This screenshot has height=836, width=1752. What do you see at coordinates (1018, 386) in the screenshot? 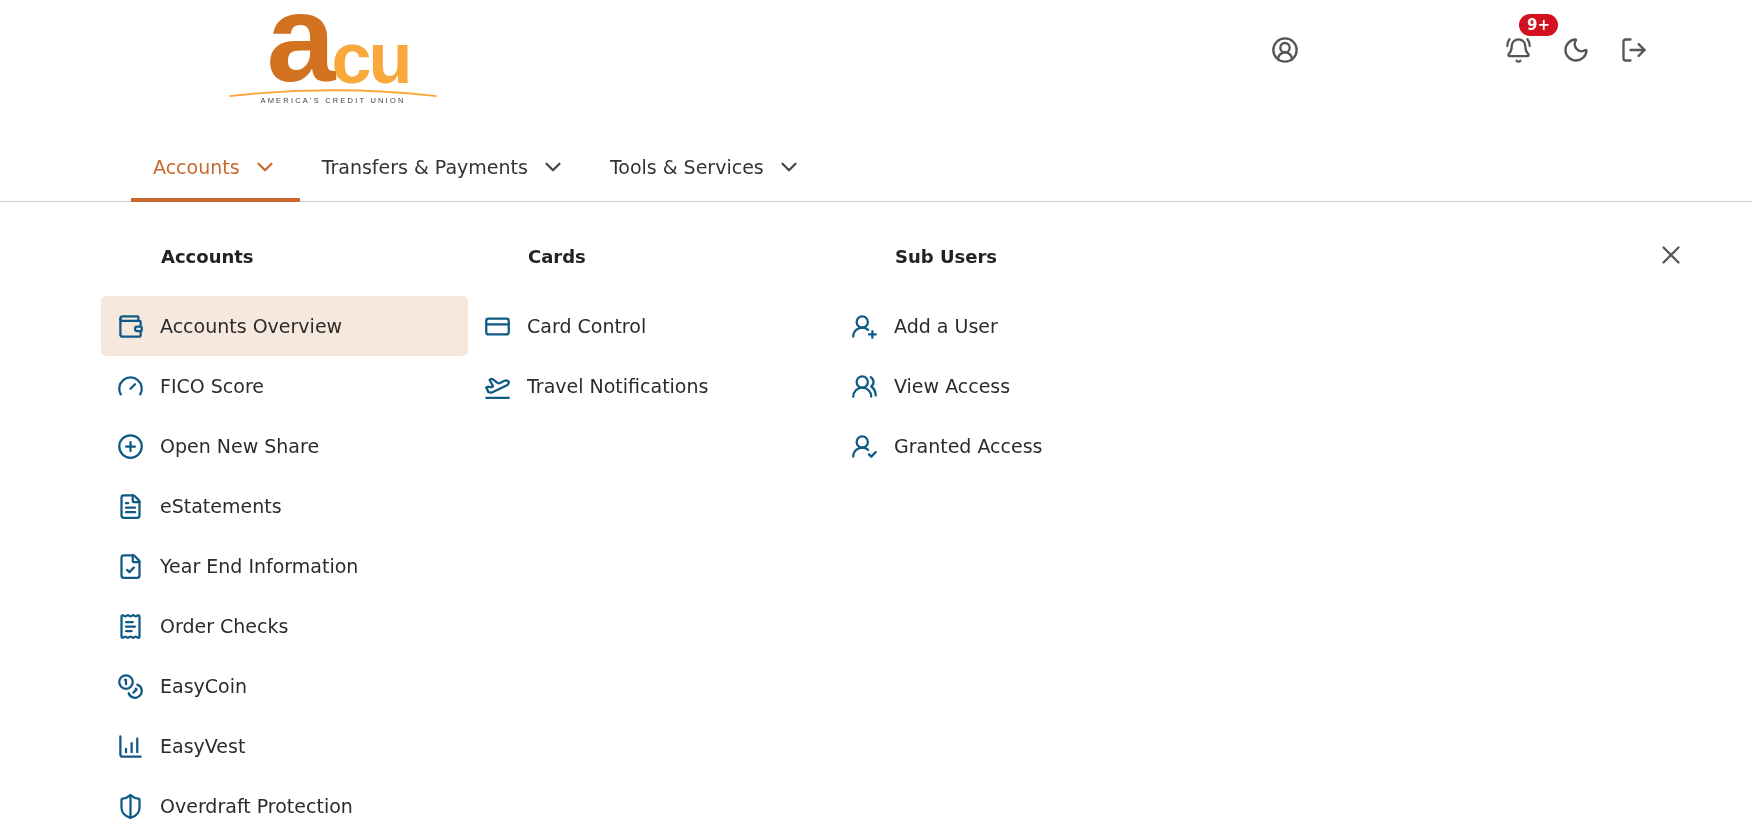
I see `menu-item: View Access` at bounding box center [1018, 386].